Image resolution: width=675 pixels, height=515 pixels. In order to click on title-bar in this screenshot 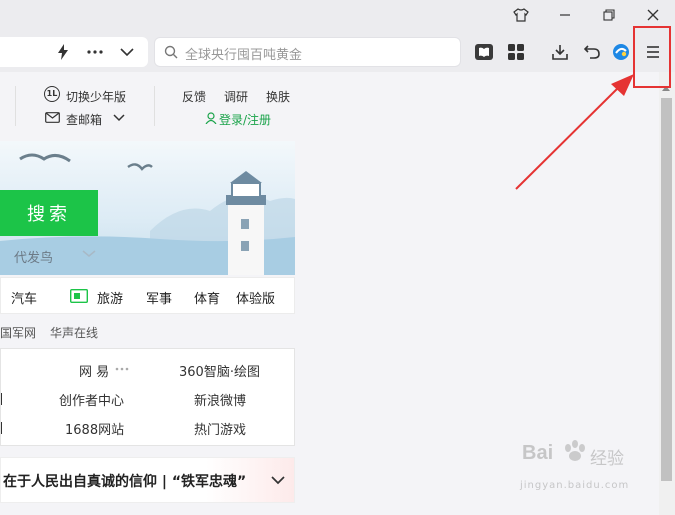, I will do `click(337, 15)`.